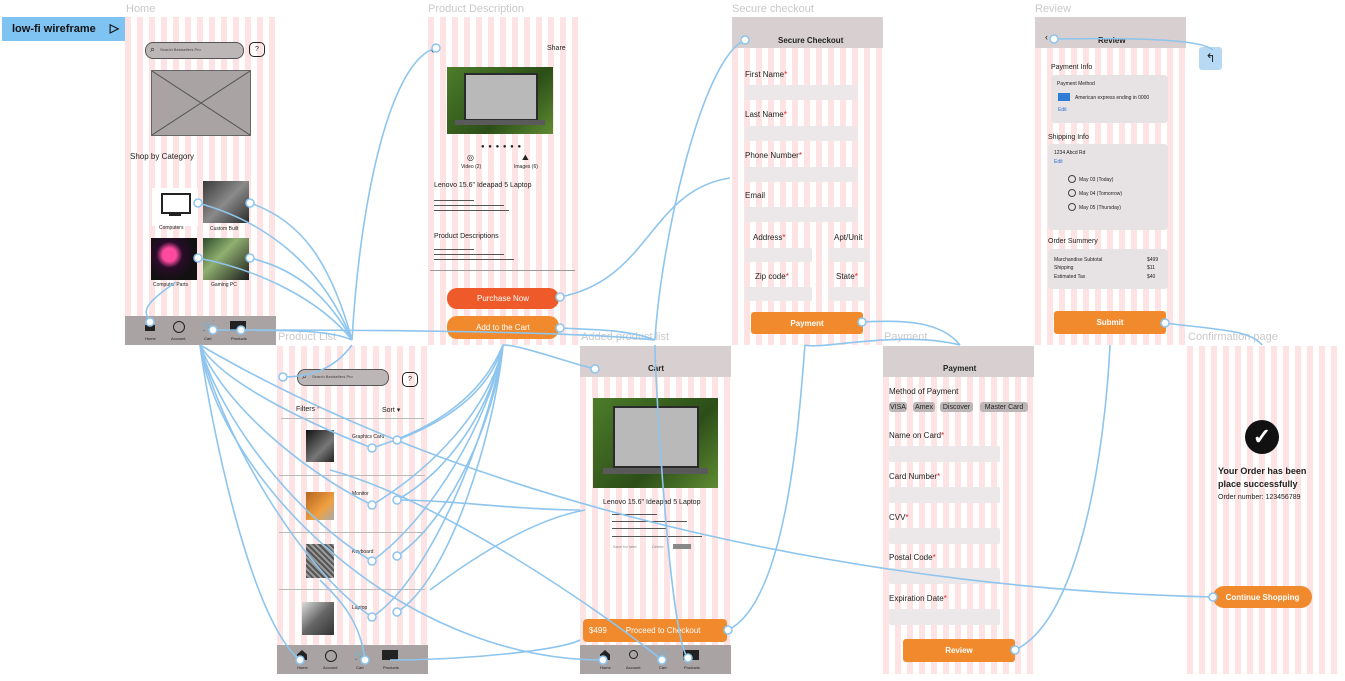 The height and width of the screenshot is (681, 1345). What do you see at coordinates (226, 259) in the screenshot?
I see `category-gaming-pc` at bounding box center [226, 259].